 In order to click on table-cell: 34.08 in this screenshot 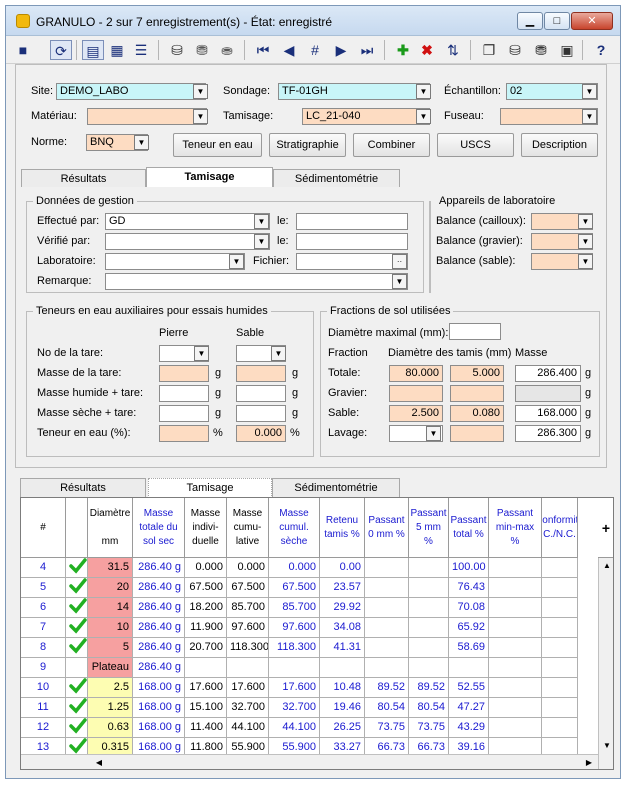, I will do `click(342, 628)`.